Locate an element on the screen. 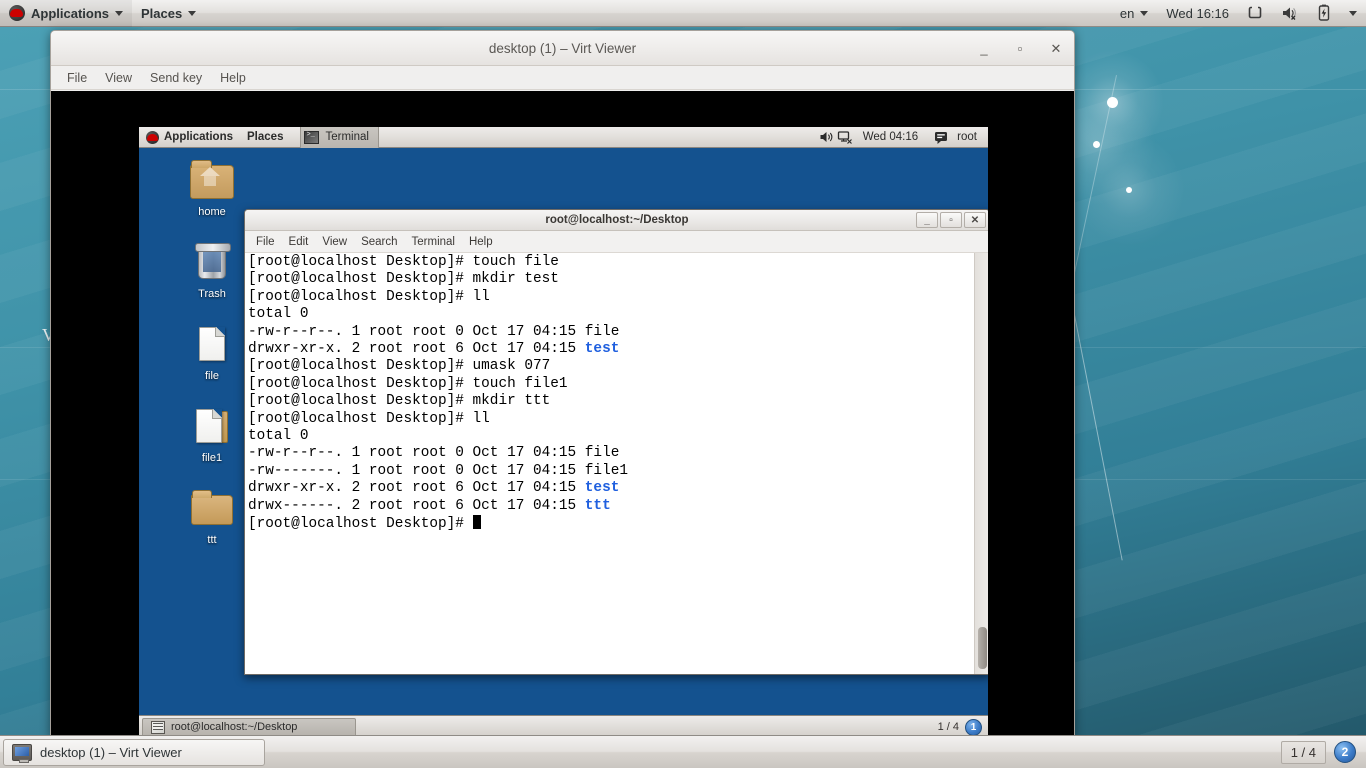 This screenshot has height=768, width=1366. host-places-label: Places is located at coordinates (162, 13).